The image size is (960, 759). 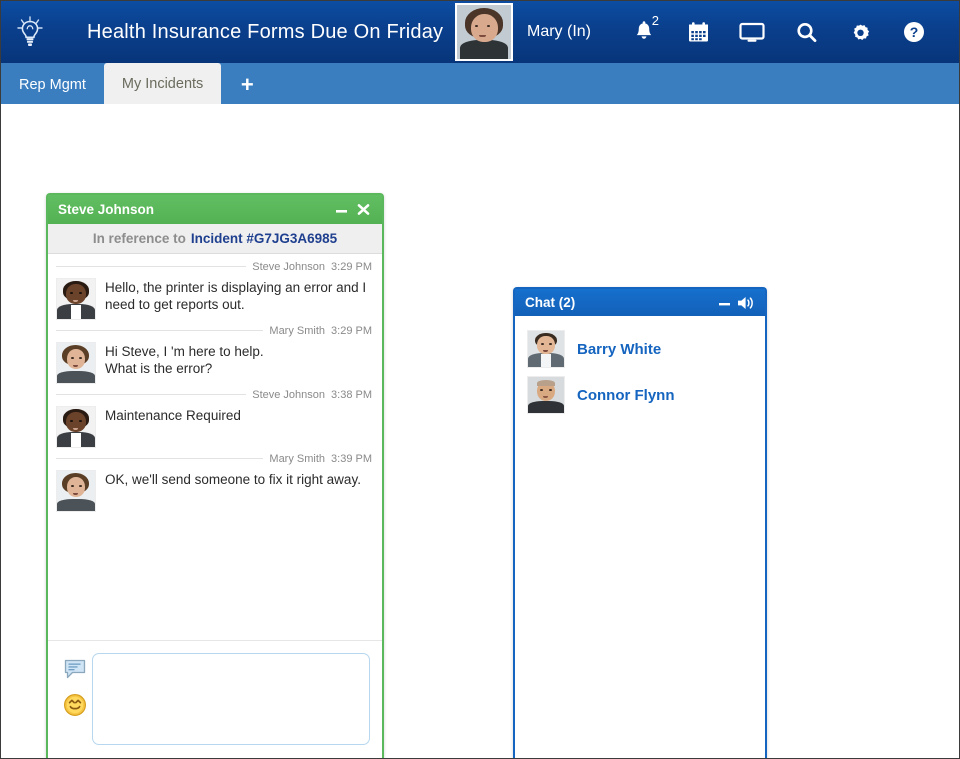 I want to click on tab-bar: Rep Mgmt My Incidents +, so click(x=480, y=83).